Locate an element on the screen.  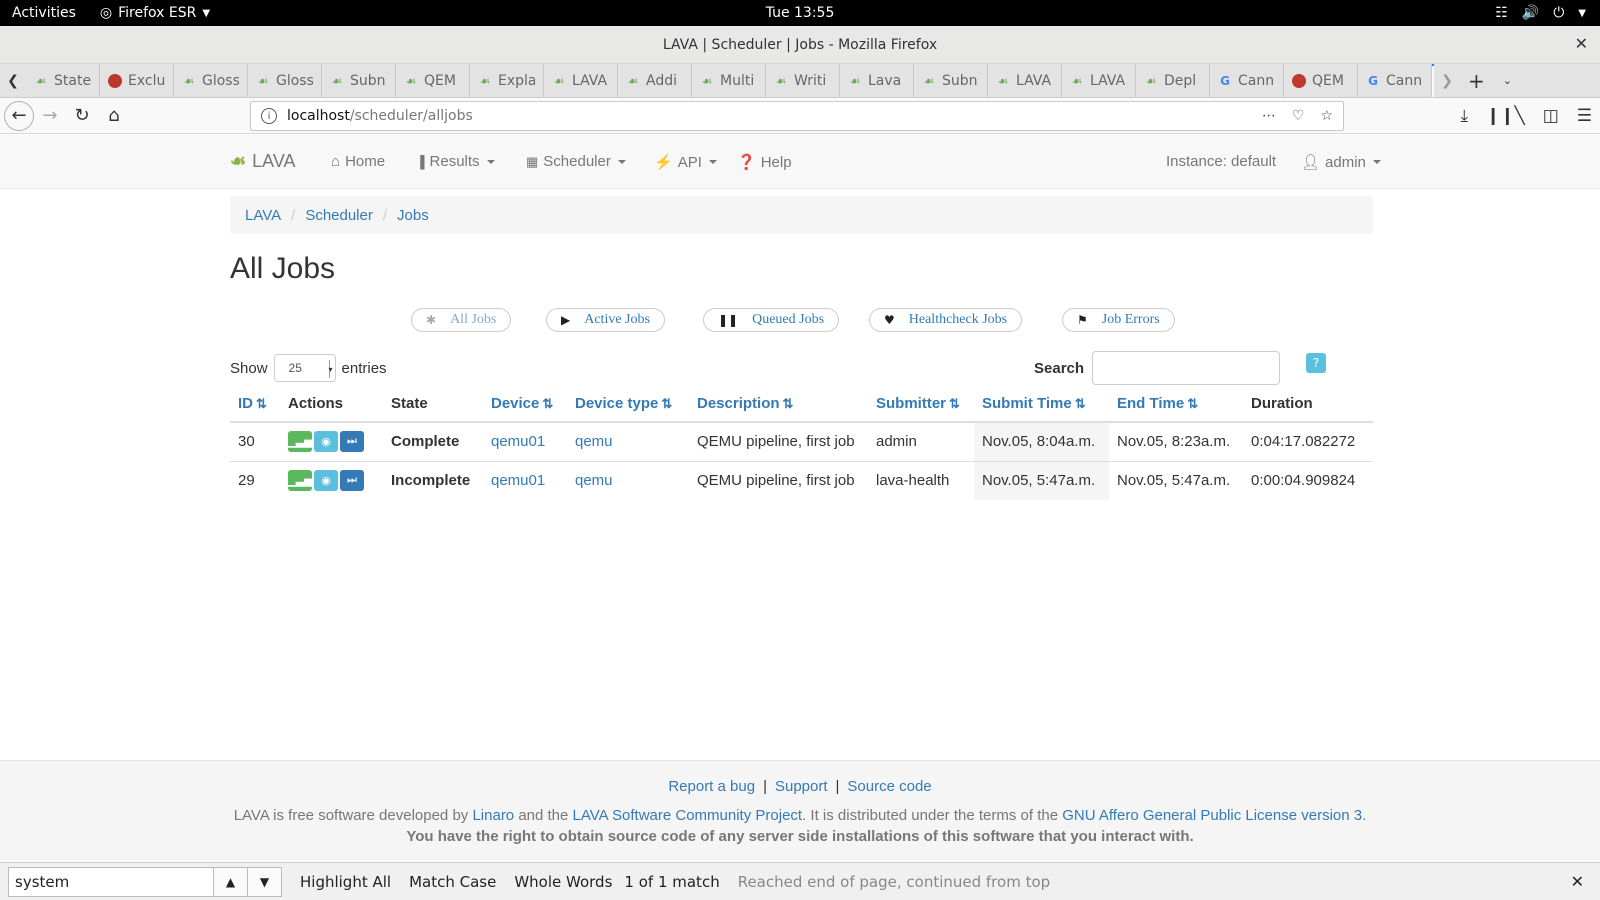
community-project-link: LAVA Software Community Project is located at coordinates (688, 815).